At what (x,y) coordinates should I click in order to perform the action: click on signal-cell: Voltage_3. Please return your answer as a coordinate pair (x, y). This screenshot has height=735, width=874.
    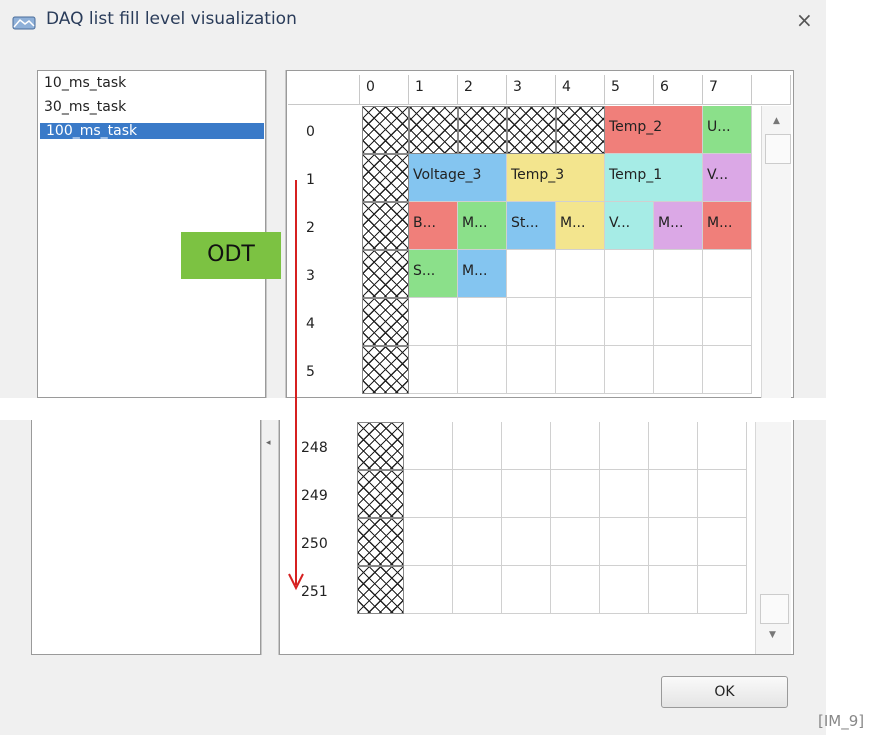
    Looking at the image, I should click on (458, 178).